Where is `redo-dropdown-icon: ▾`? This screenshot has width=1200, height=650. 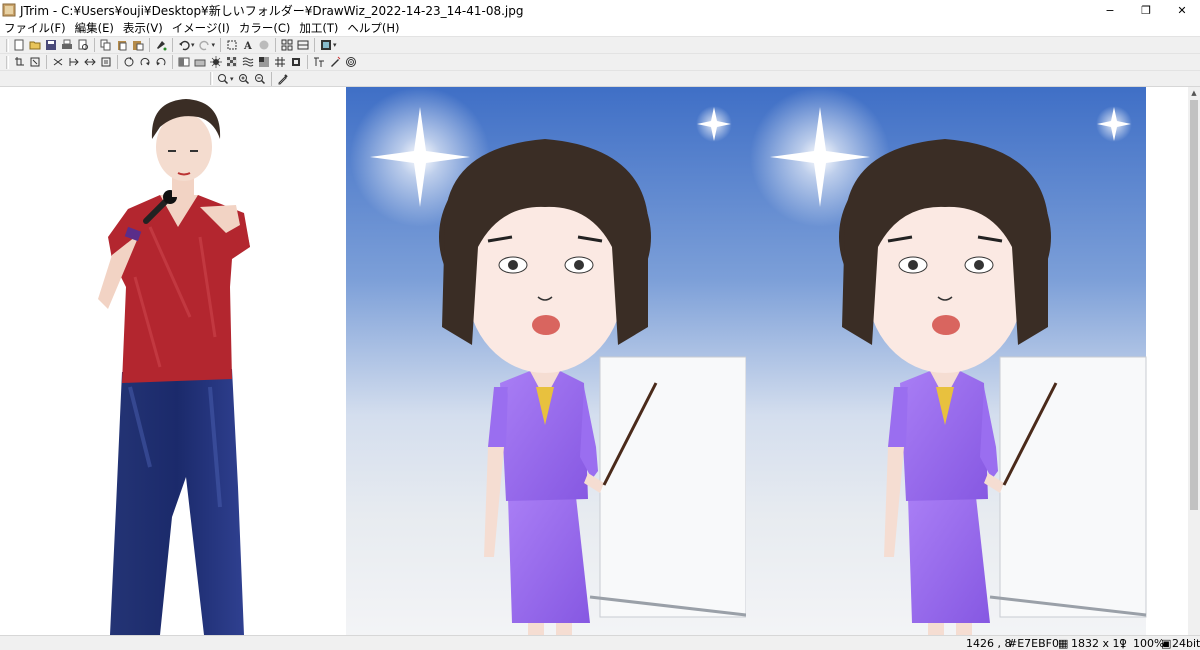 redo-dropdown-icon: ▾ is located at coordinates (214, 45).